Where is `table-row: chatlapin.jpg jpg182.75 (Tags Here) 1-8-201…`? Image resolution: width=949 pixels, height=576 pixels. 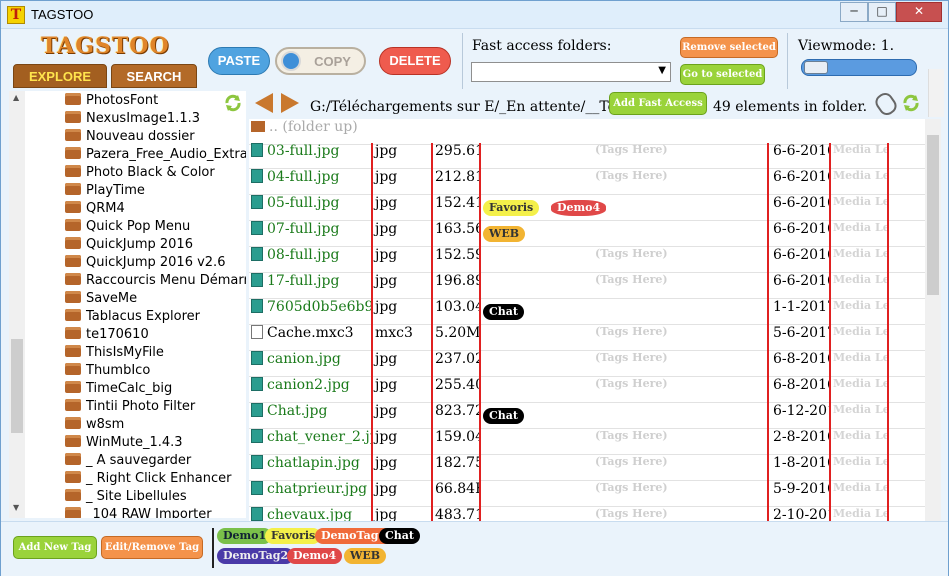
table-row: chatlapin.jpg jpg182.75 (Tags Here) 1-8-201… is located at coordinates (587, 468).